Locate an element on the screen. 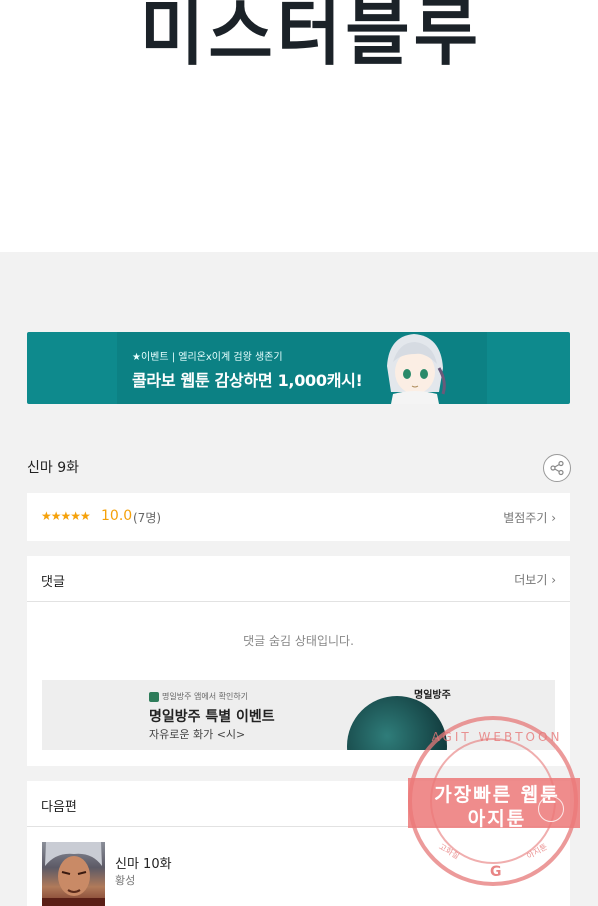 The height and width of the screenshot is (906, 598). divider is located at coordinates (298, 601).